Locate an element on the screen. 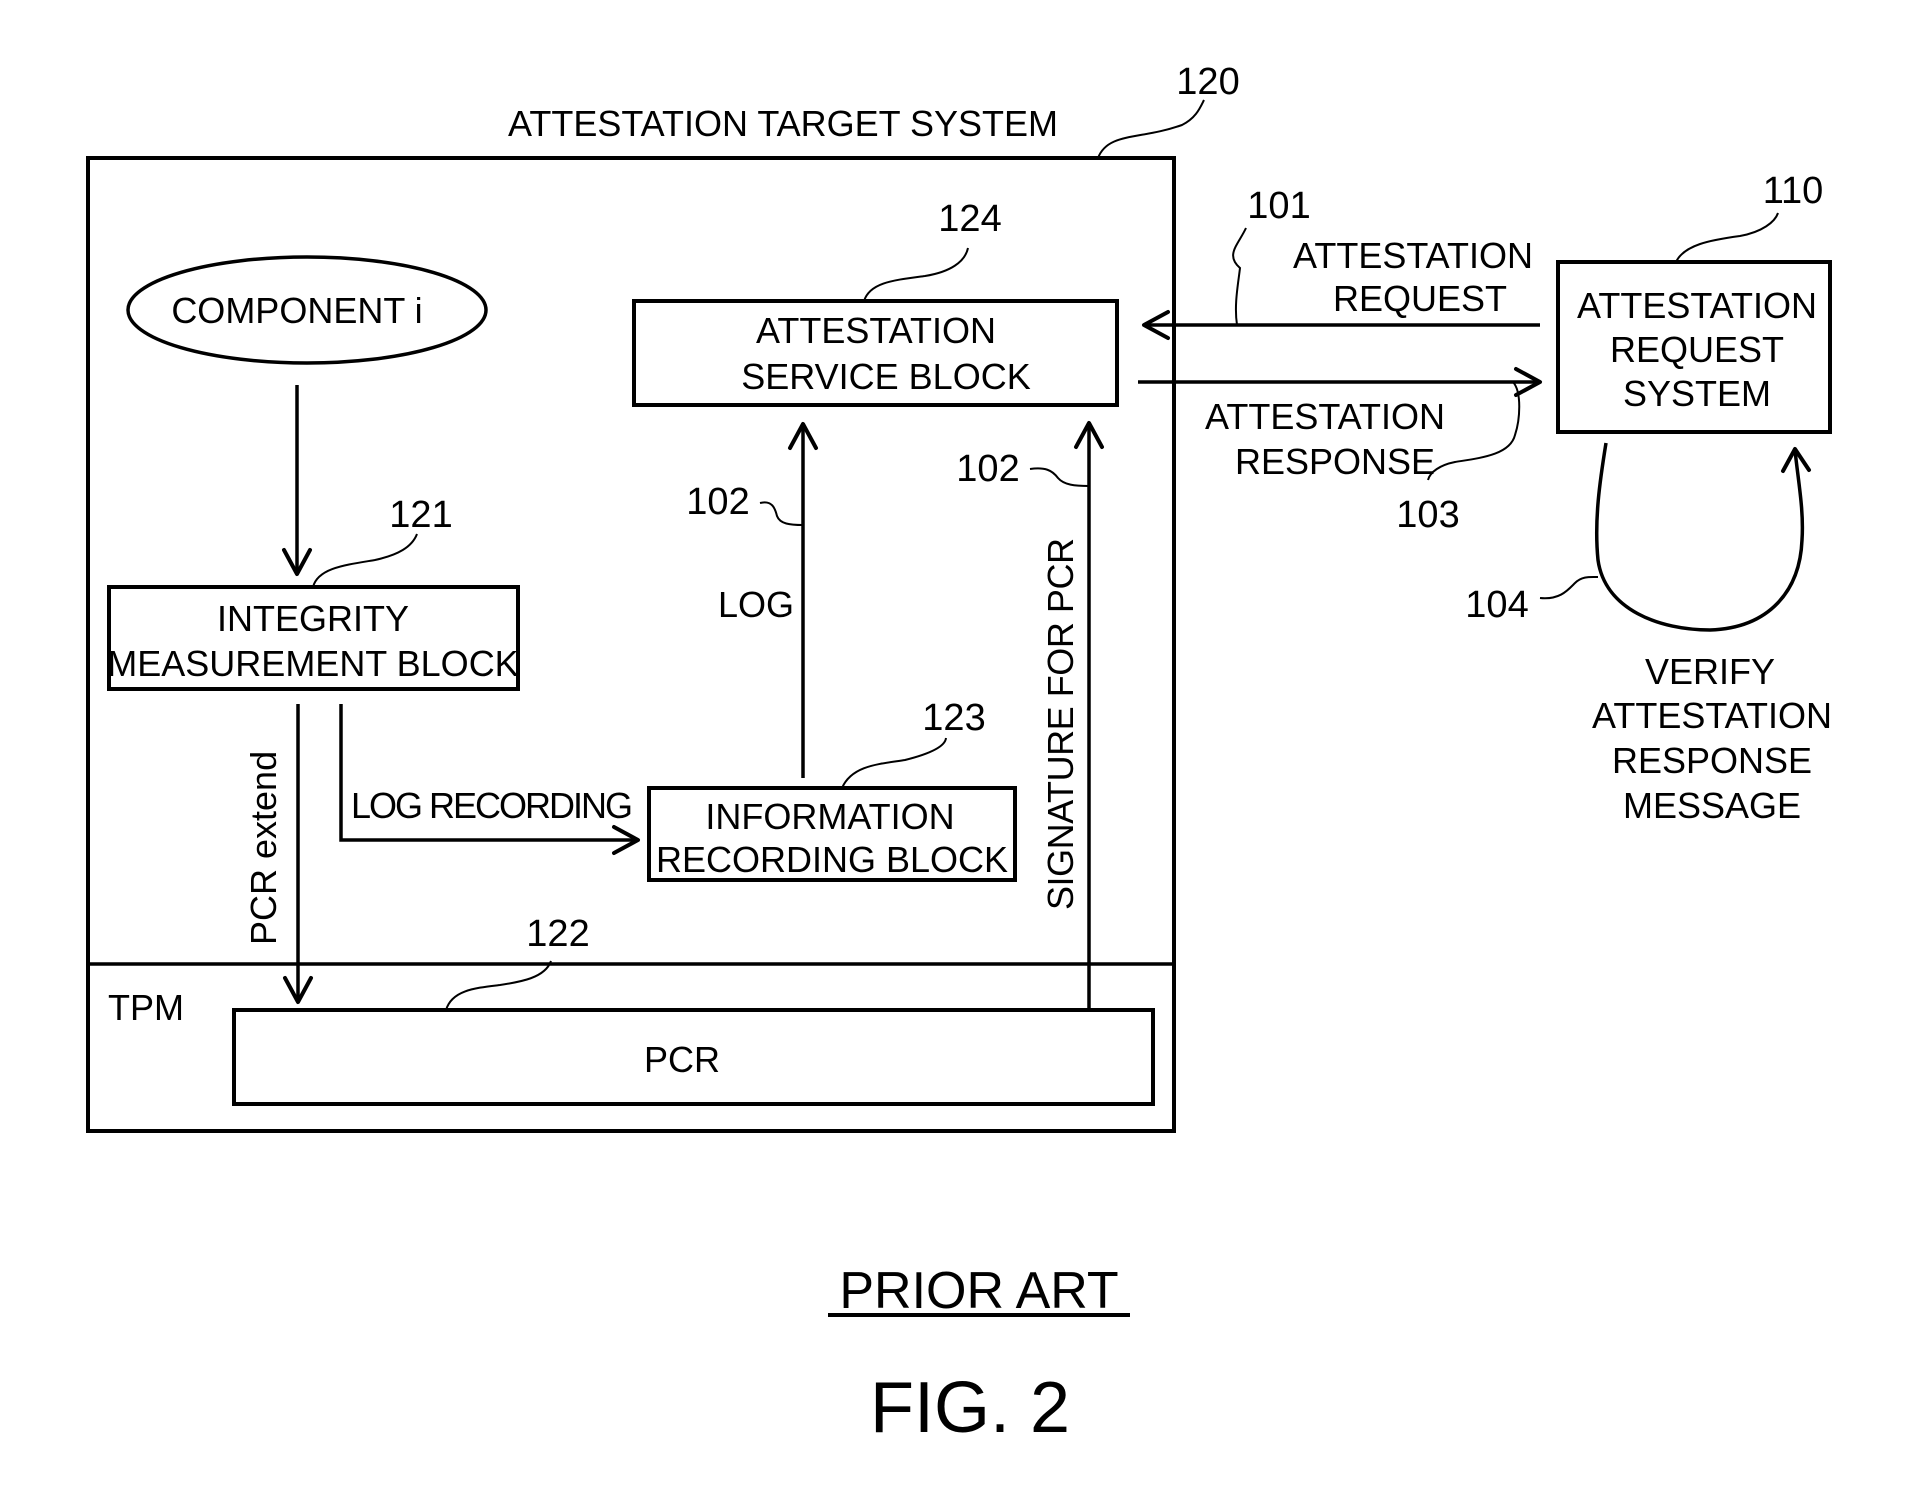 The height and width of the screenshot is (1502, 1909). response-line-2: RESPONSE is located at coordinates (1335, 461).